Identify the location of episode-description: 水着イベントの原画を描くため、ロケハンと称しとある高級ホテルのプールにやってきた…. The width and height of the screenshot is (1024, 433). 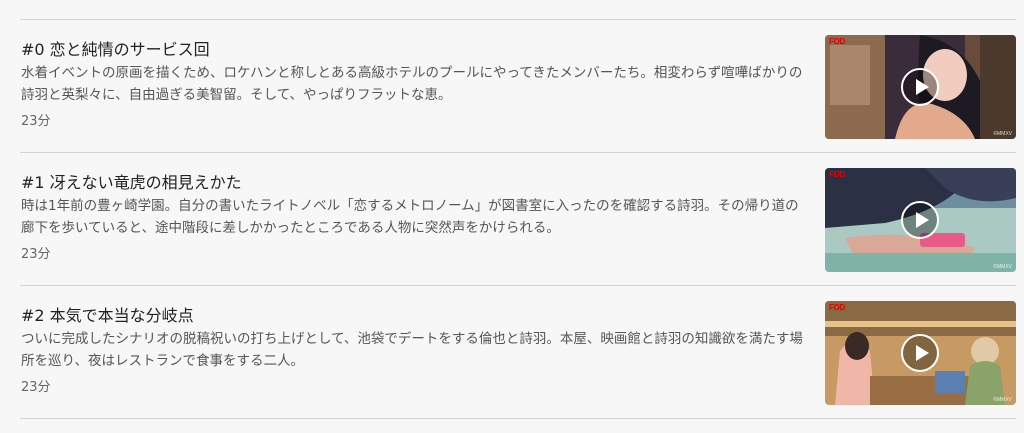
(412, 84).